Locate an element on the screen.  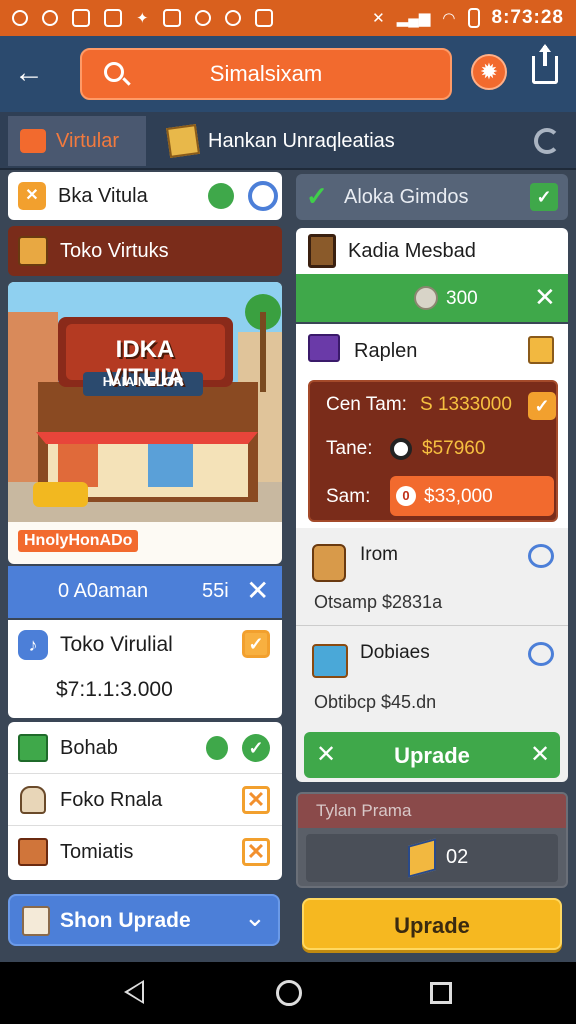
whatsapp-icon is located at coordinates (202, 18).